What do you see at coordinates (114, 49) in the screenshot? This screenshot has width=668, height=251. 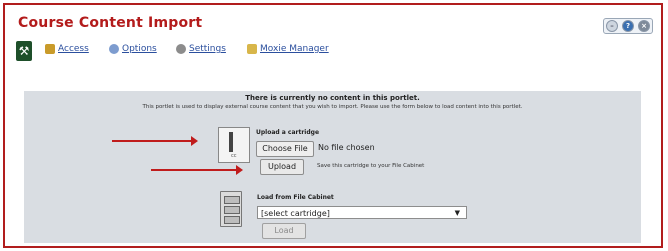 I see `options-icon` at bounding box center [114, 49].